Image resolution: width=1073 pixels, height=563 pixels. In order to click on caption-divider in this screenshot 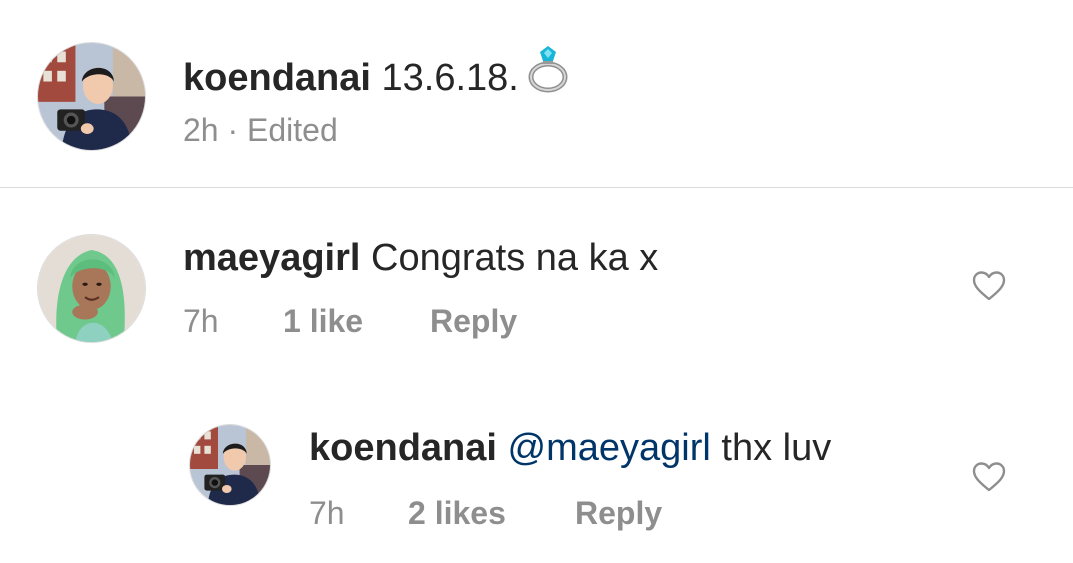, I will do `click(536, 187)`.